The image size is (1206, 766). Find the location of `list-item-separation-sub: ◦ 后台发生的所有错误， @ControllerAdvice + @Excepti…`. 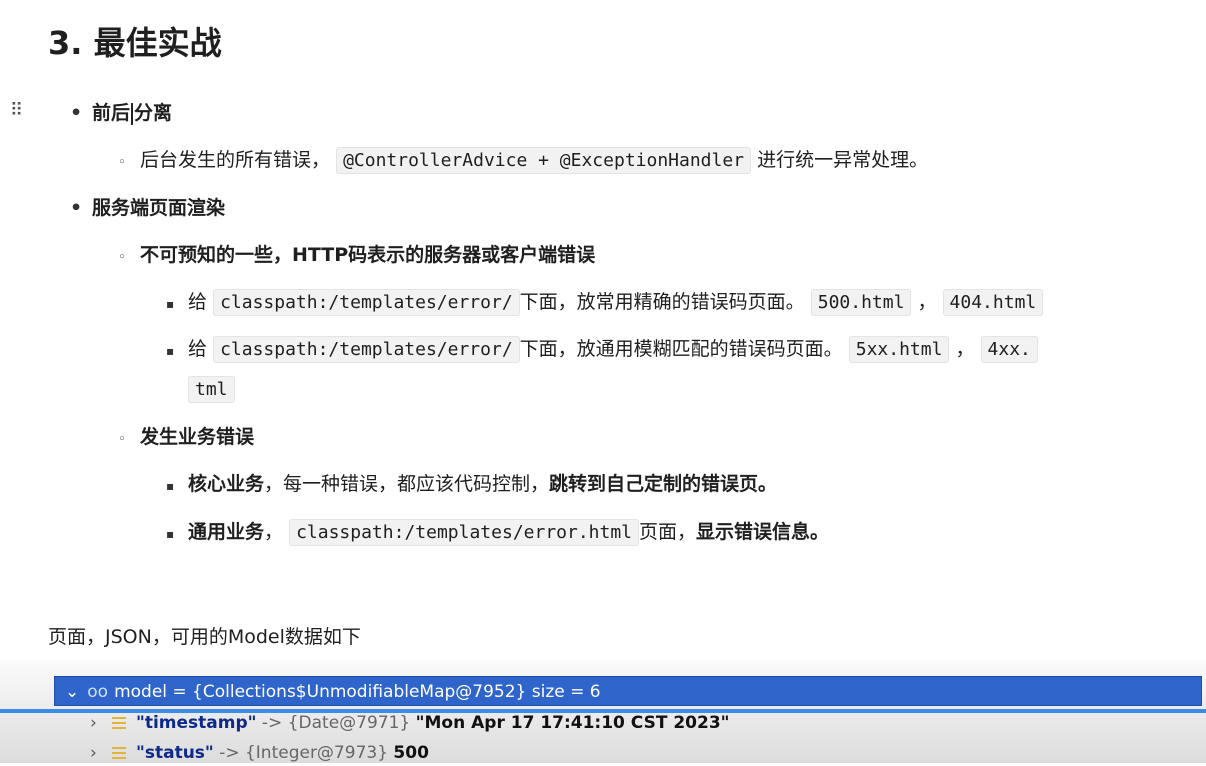

list-item-separation-sub: ◦ 后台发生的所有错误， @ControllerAdvice + @Excepti… is located at coordinates (523, 161).